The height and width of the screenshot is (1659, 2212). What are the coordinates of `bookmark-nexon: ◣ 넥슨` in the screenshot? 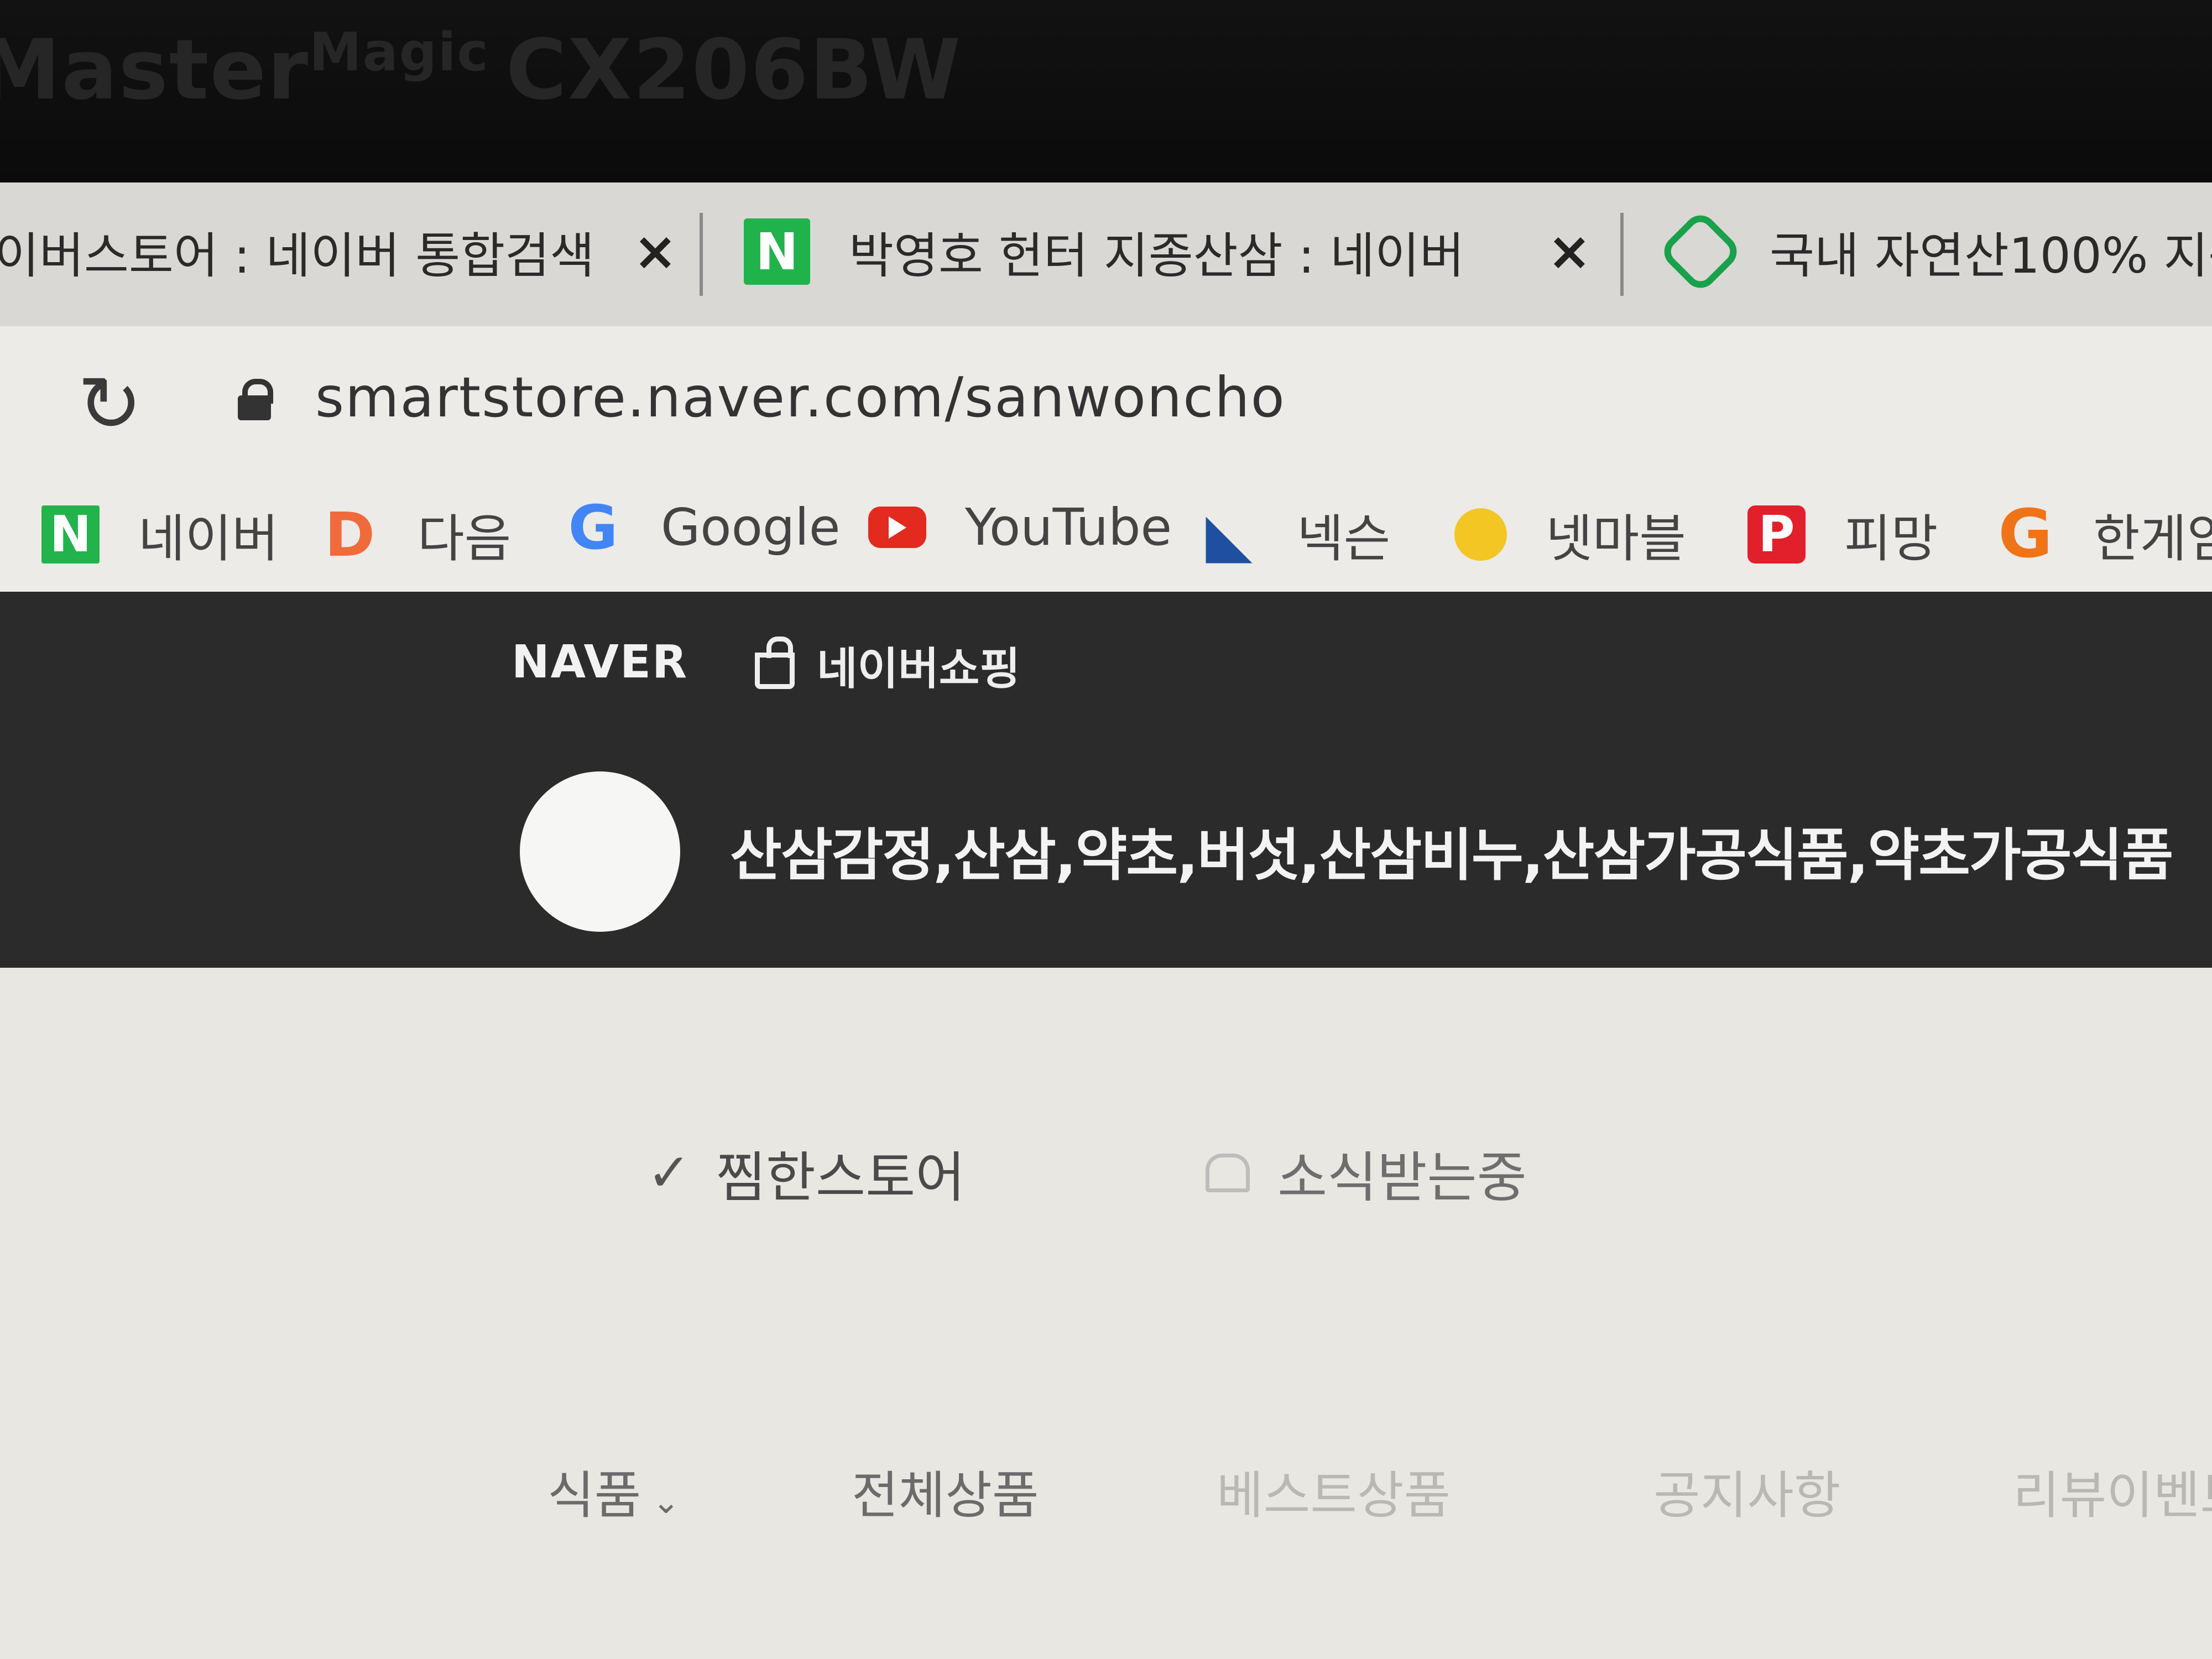 It's located at (1295, 535).